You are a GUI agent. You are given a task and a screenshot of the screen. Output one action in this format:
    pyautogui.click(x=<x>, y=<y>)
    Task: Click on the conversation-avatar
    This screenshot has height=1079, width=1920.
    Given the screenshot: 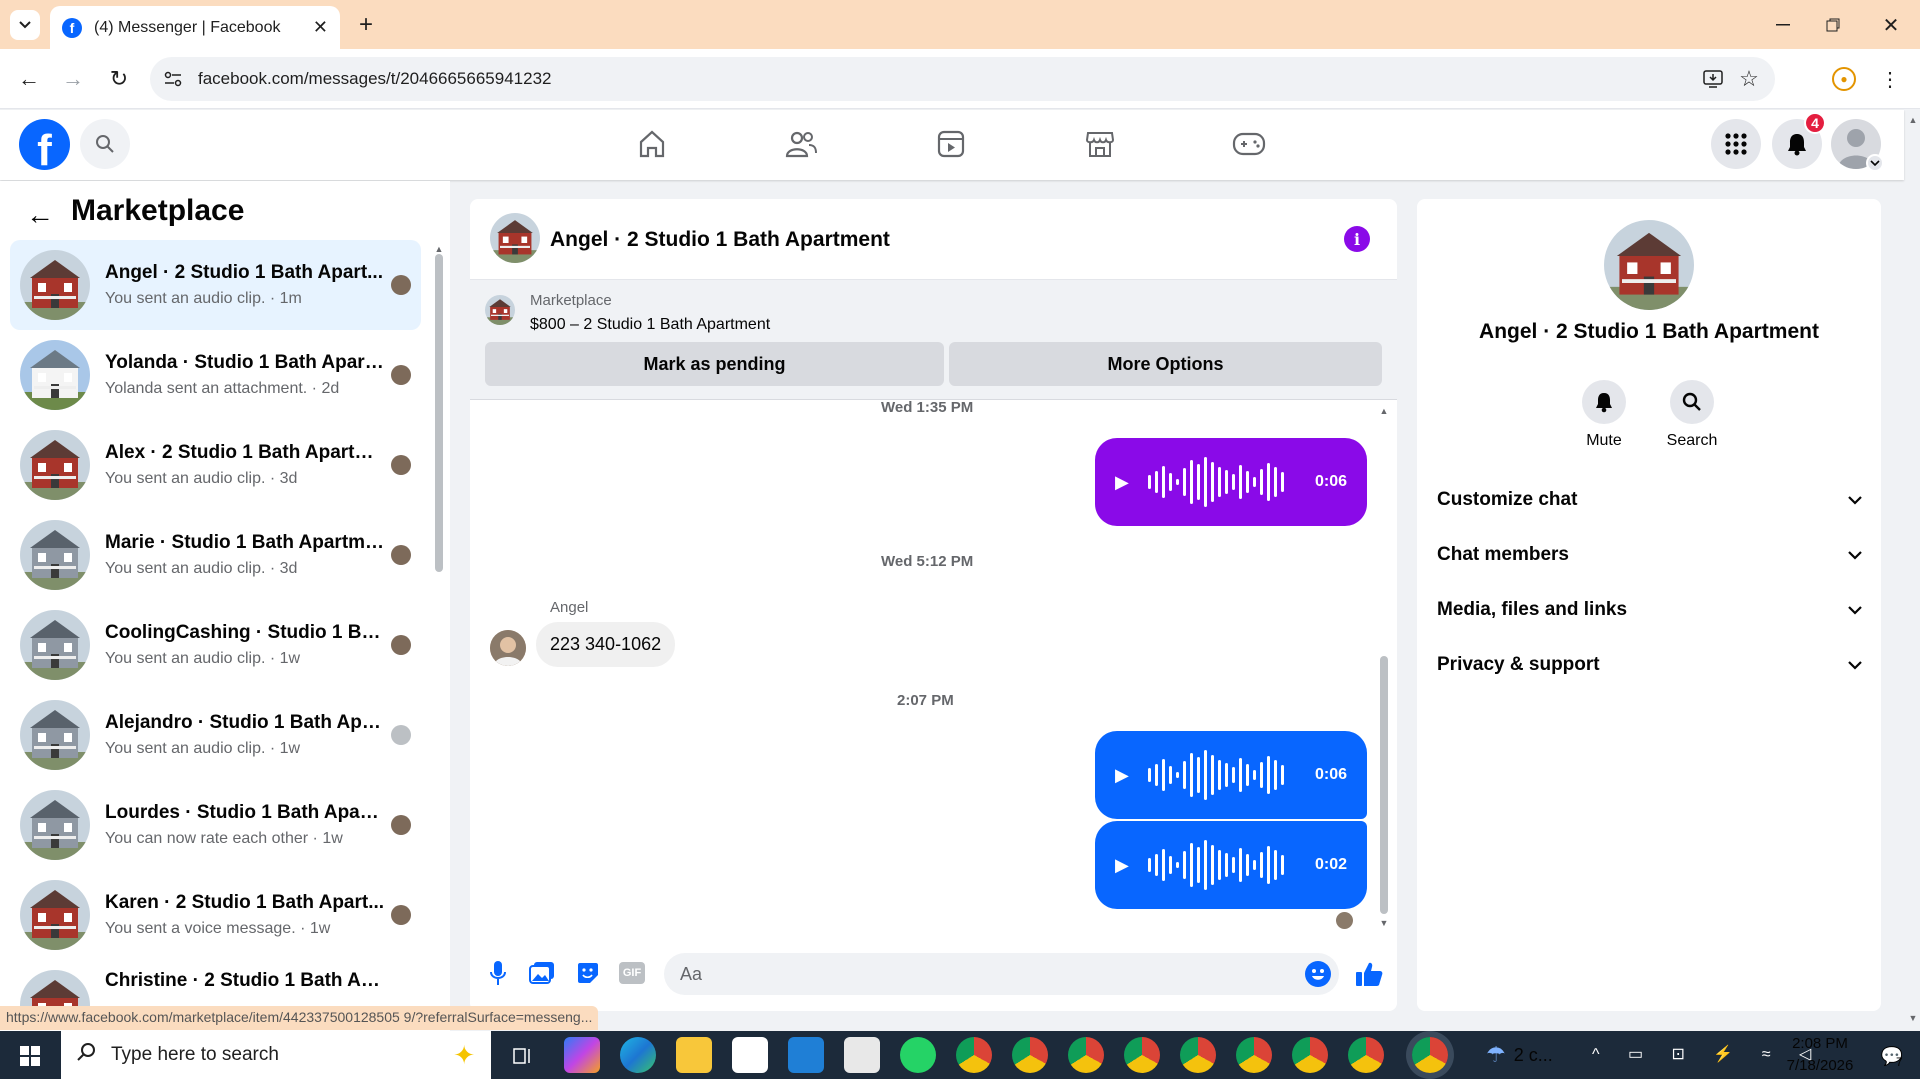 What is the action you would take?
    pyautogui.click(x=55, y=645)
    